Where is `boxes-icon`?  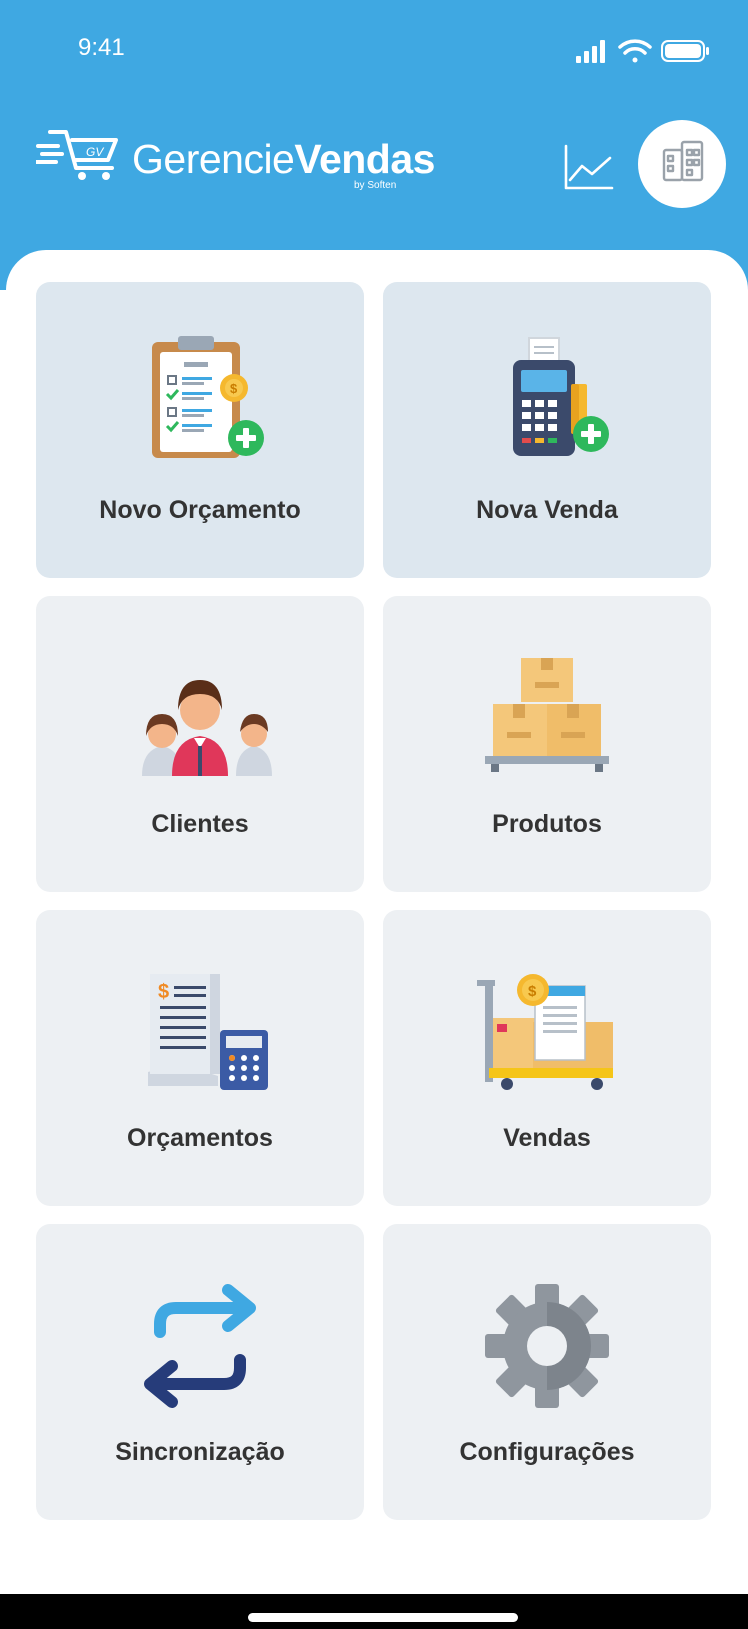
boxes-icon is located at coordinates (547, 715).